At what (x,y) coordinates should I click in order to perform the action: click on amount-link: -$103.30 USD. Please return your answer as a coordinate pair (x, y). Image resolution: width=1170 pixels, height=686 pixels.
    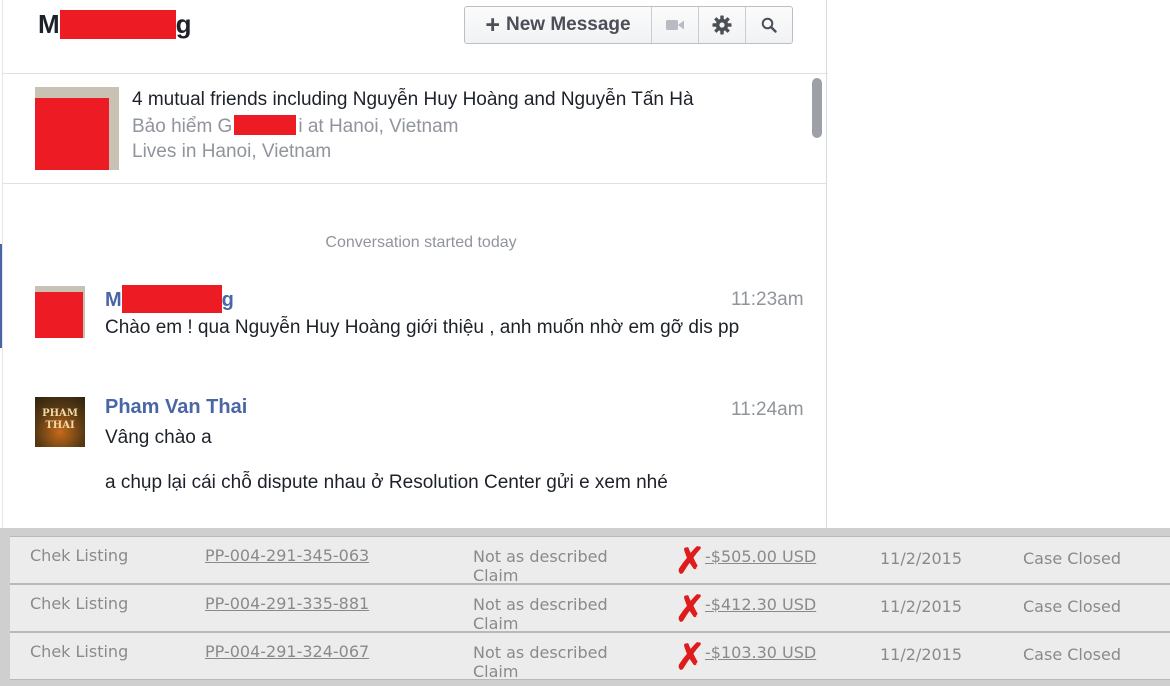
    Looking at the image, I should click on (760, 652).